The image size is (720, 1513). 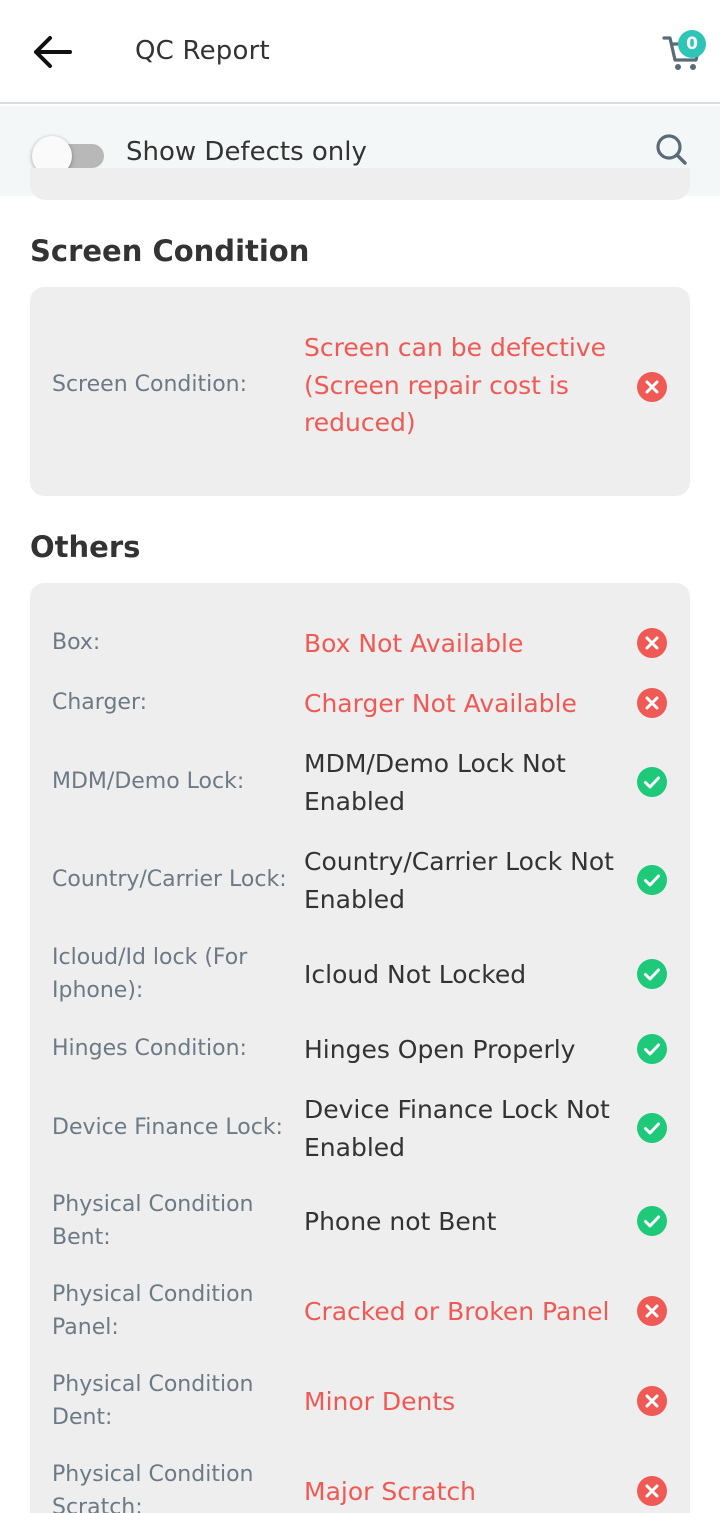 I want to click on qc-row-hinges-condition: Hinges Condition: Hinges Open Properly, so click(x=360, y=1049).